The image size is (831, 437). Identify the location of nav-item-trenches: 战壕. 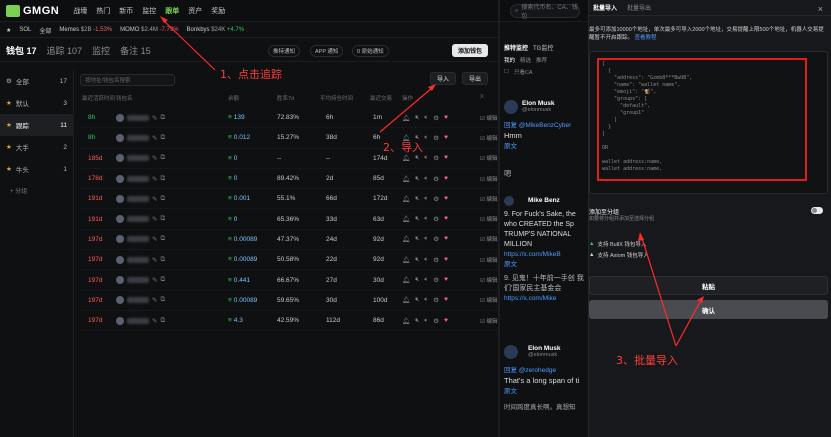
(80, 11).